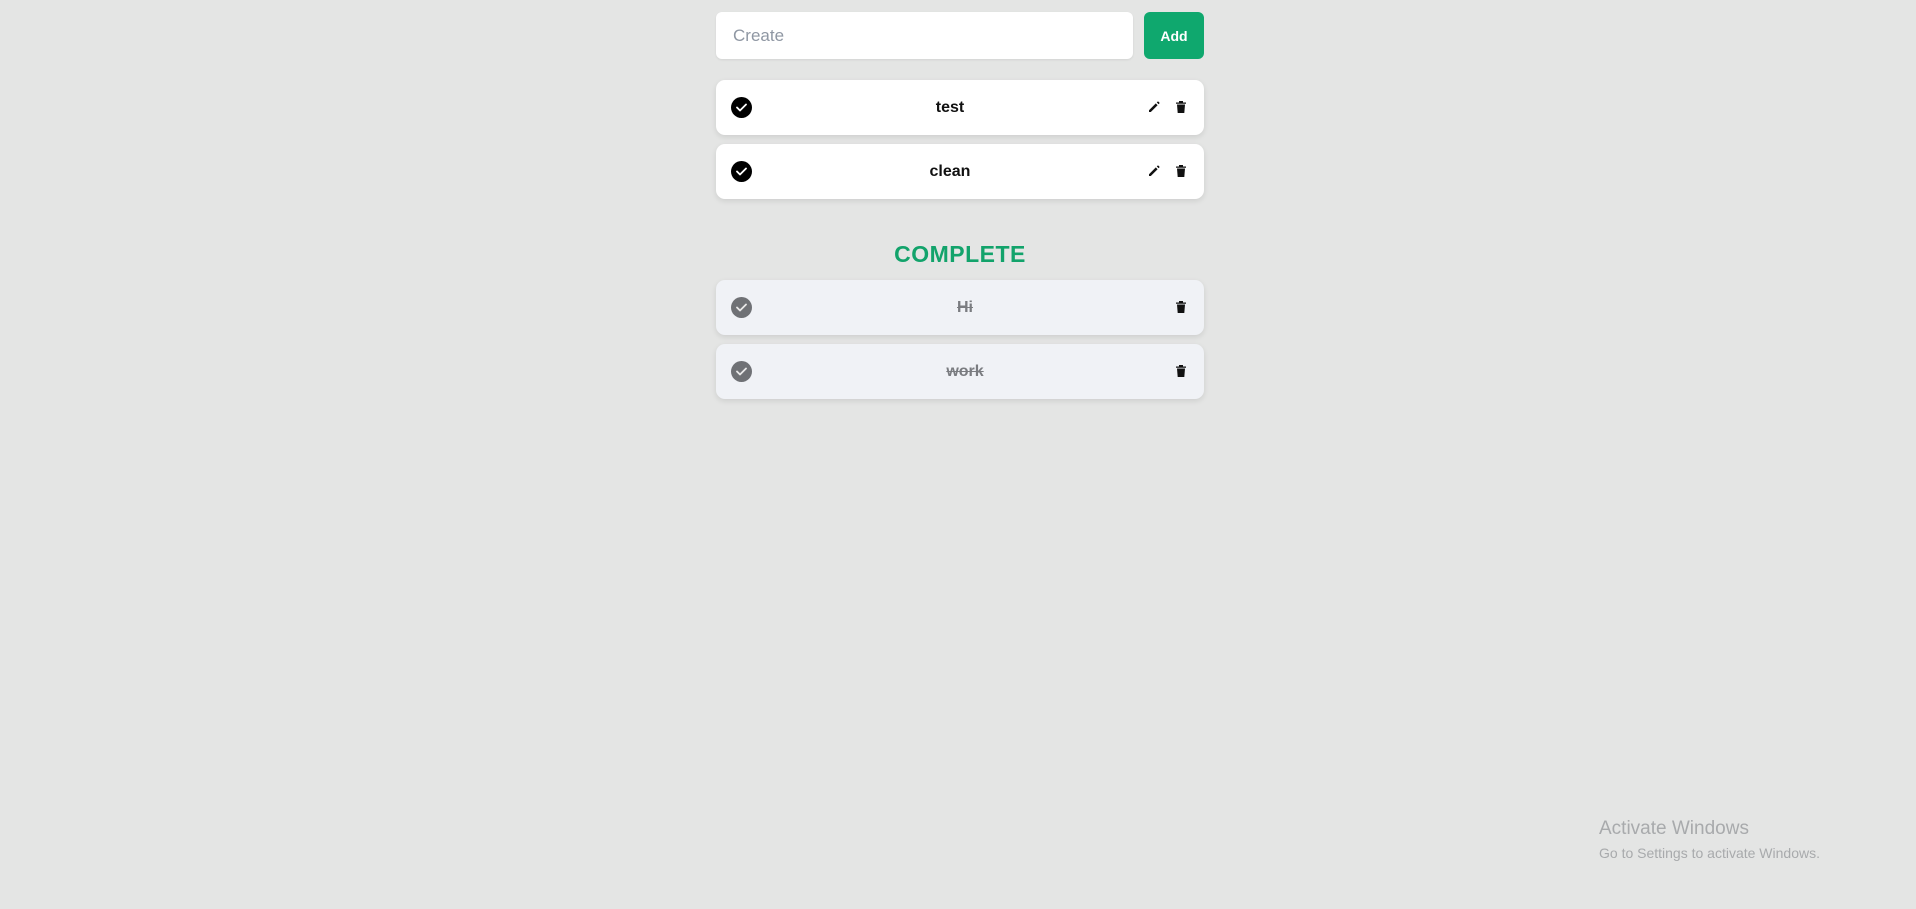 The image size is (1916, 909). What do you see at coordinates (965, 307) in the screenshot?
I see `completed-item-label: Hi` at bounding box center [965, 307].